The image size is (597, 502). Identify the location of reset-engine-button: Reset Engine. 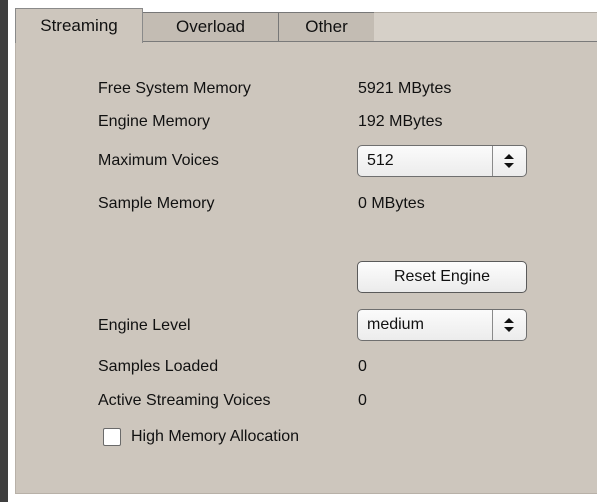
(442, 277).